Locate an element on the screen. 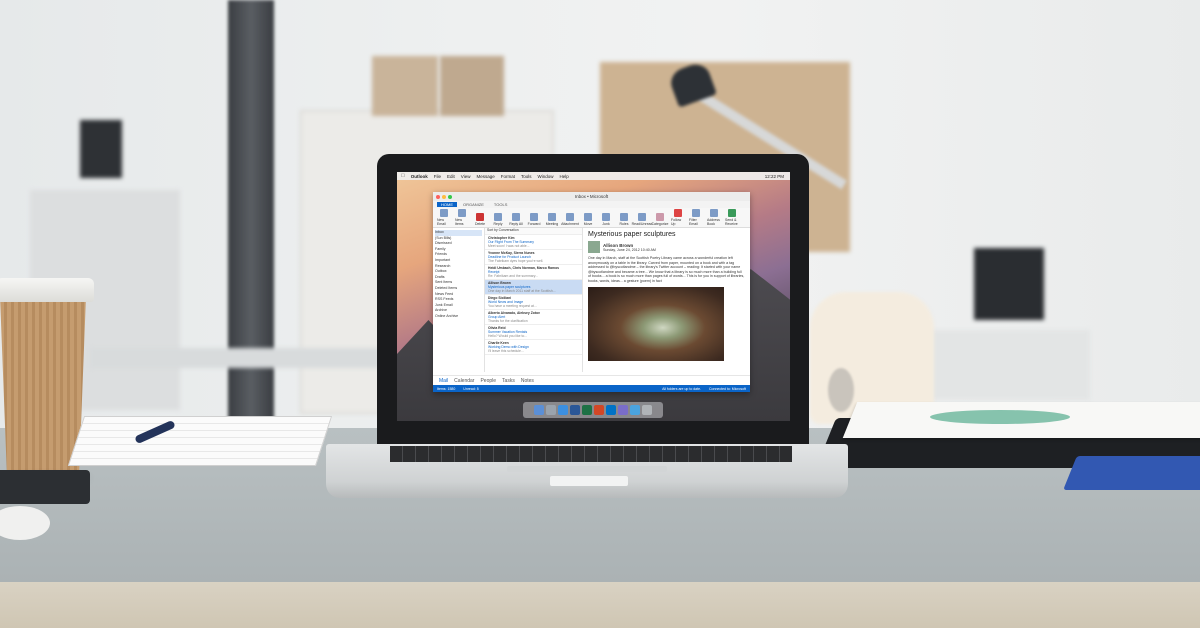  address-book-button: Address Book is located at coordinates (714, 217).